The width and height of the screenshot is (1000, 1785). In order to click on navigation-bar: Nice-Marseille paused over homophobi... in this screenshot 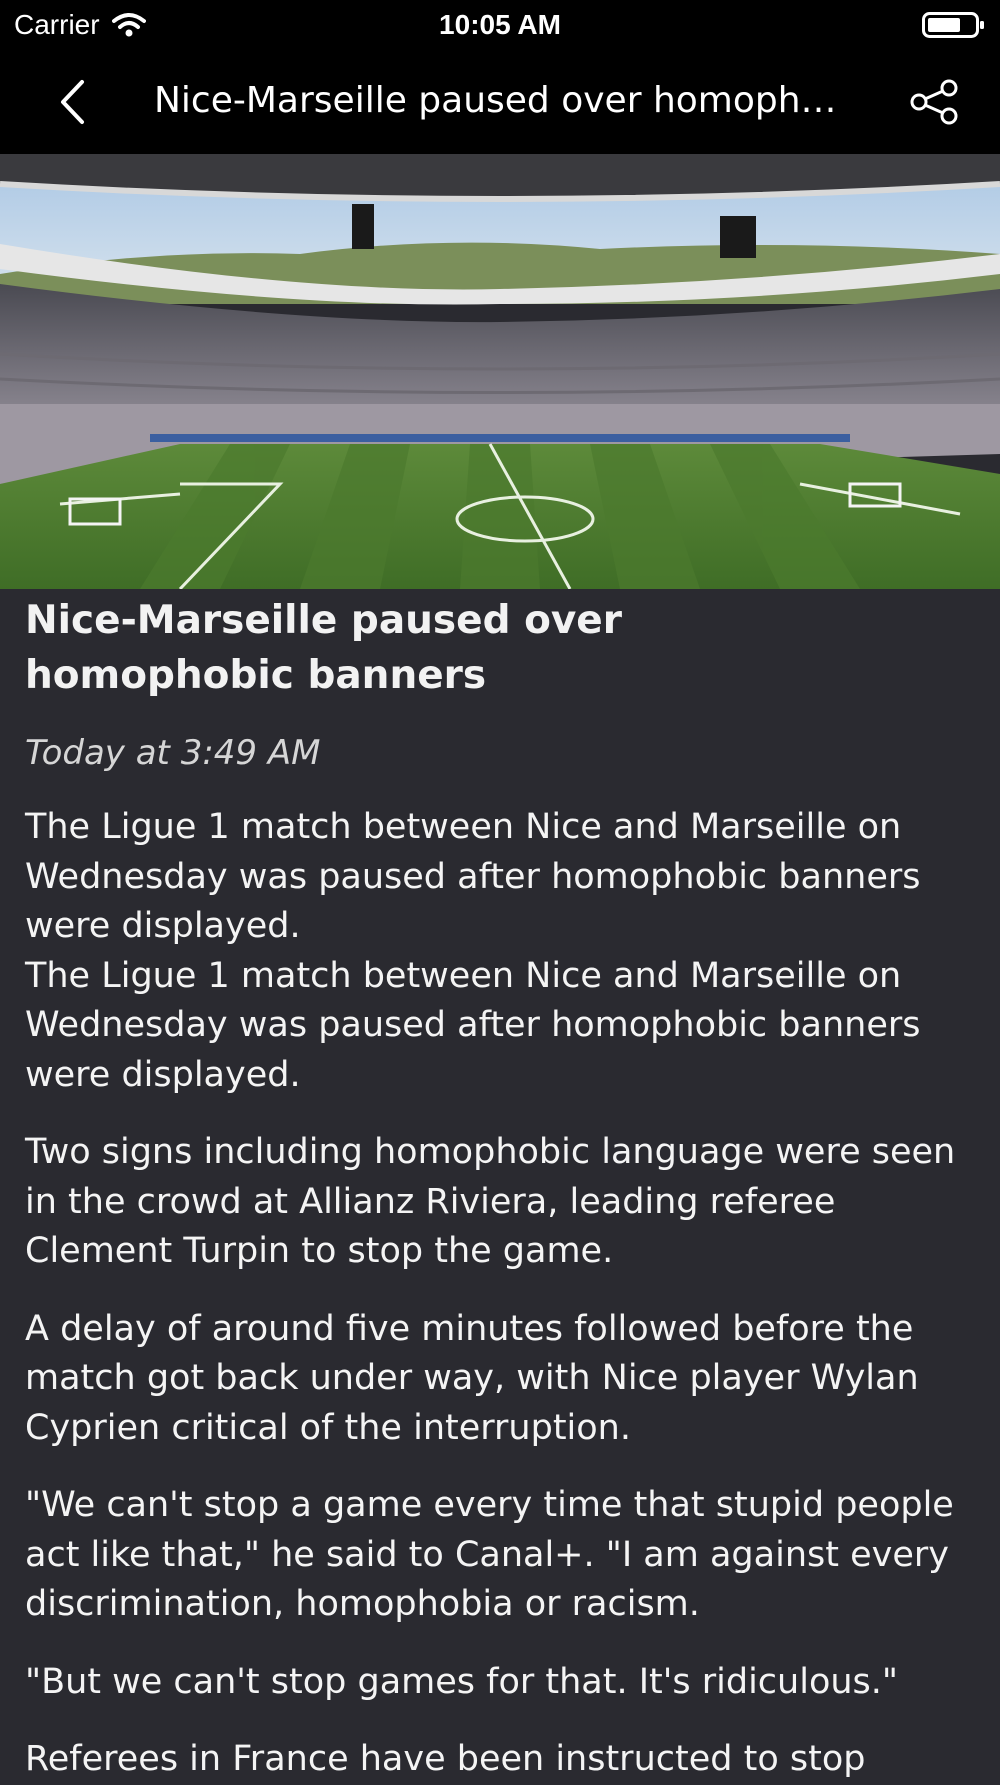, I will do `click(500, 102)`.